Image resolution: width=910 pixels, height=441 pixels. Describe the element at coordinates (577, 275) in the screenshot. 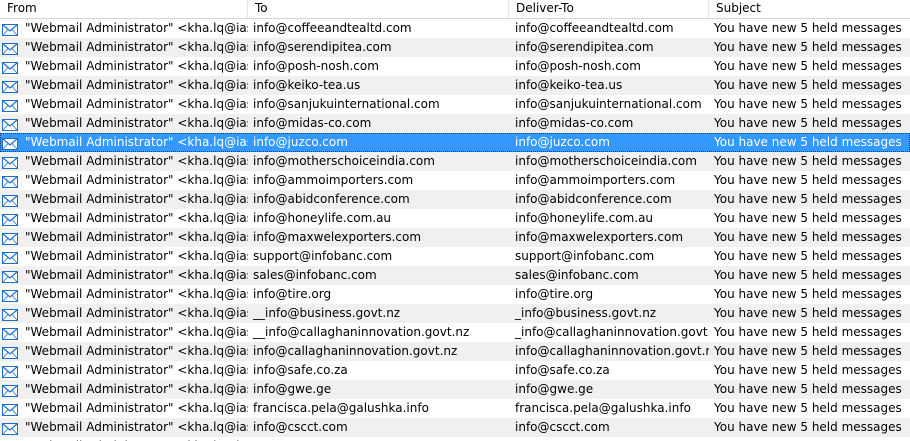

I see `deliver-to-cell: sales@infobanc.com` at that location.